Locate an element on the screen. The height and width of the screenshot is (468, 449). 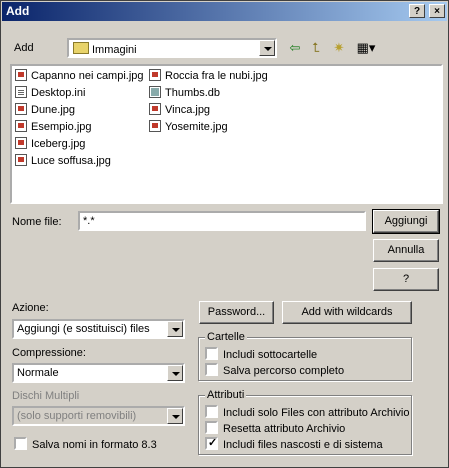
file-item: Capanno nei campi.jpg is located at coordinates (79, 76).